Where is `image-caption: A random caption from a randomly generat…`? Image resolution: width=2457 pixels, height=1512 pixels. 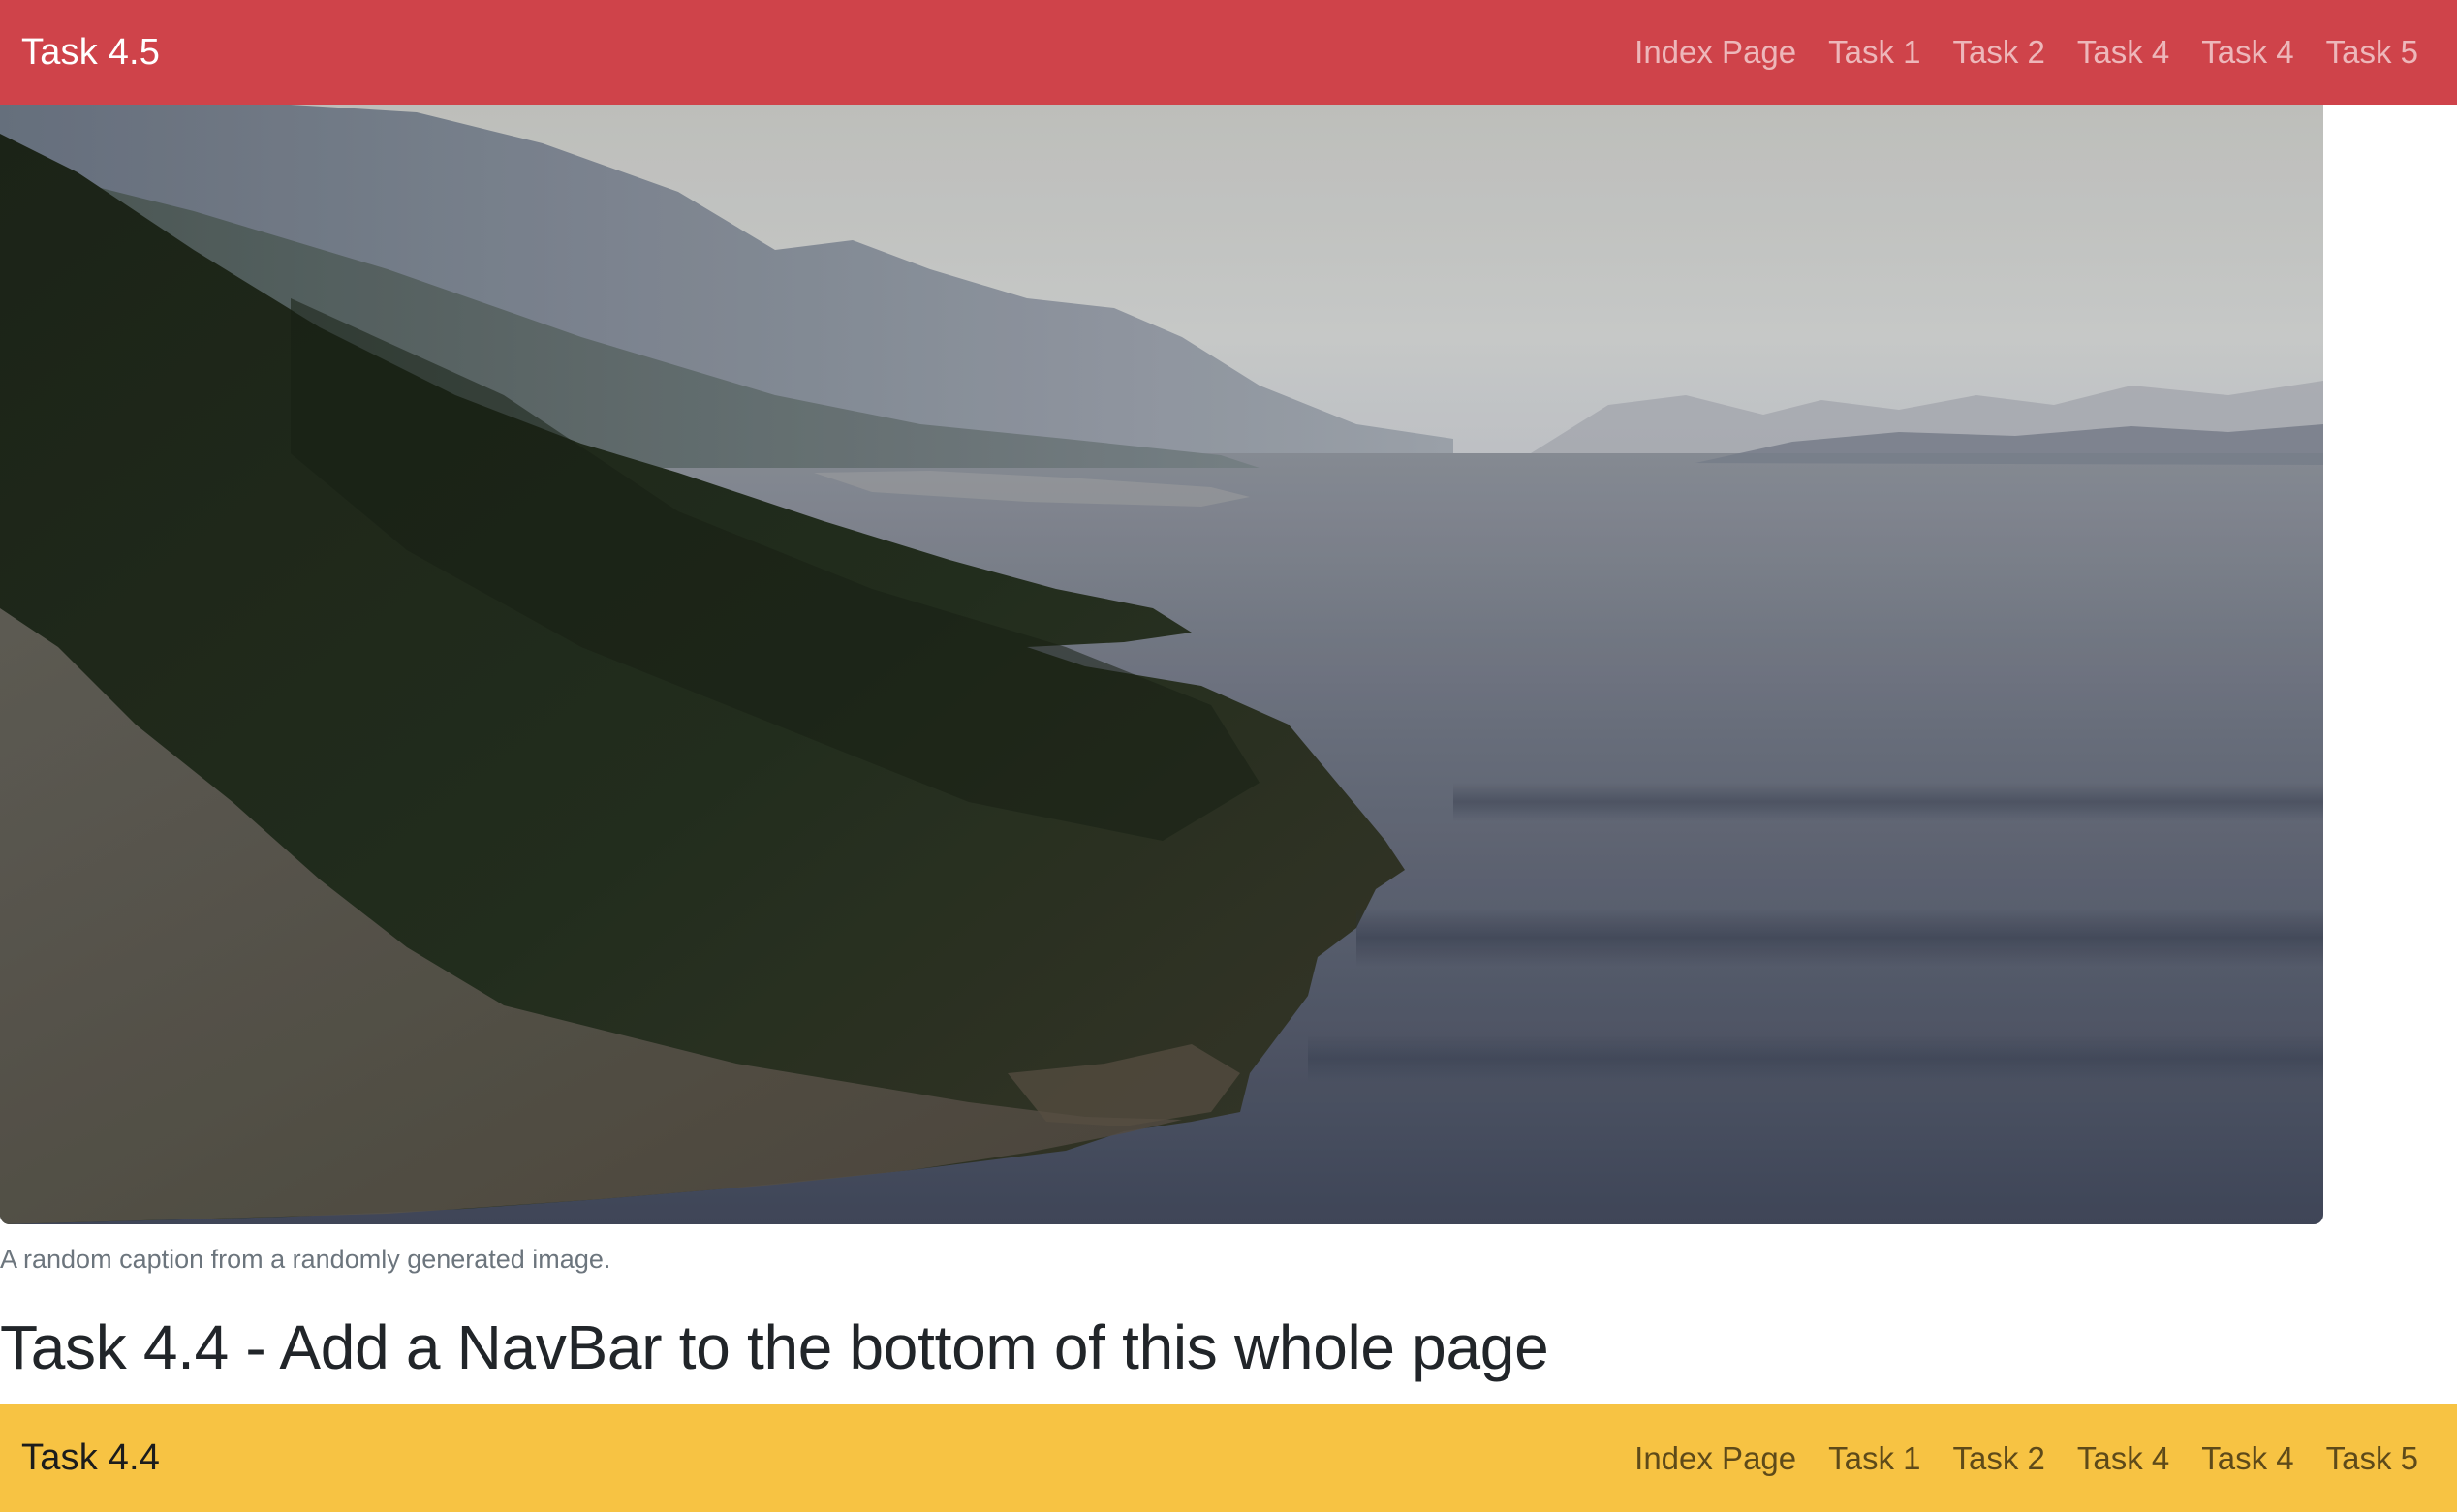 image-caption: A random caption from a randomly generat… is located at coordinates (305, 1259).